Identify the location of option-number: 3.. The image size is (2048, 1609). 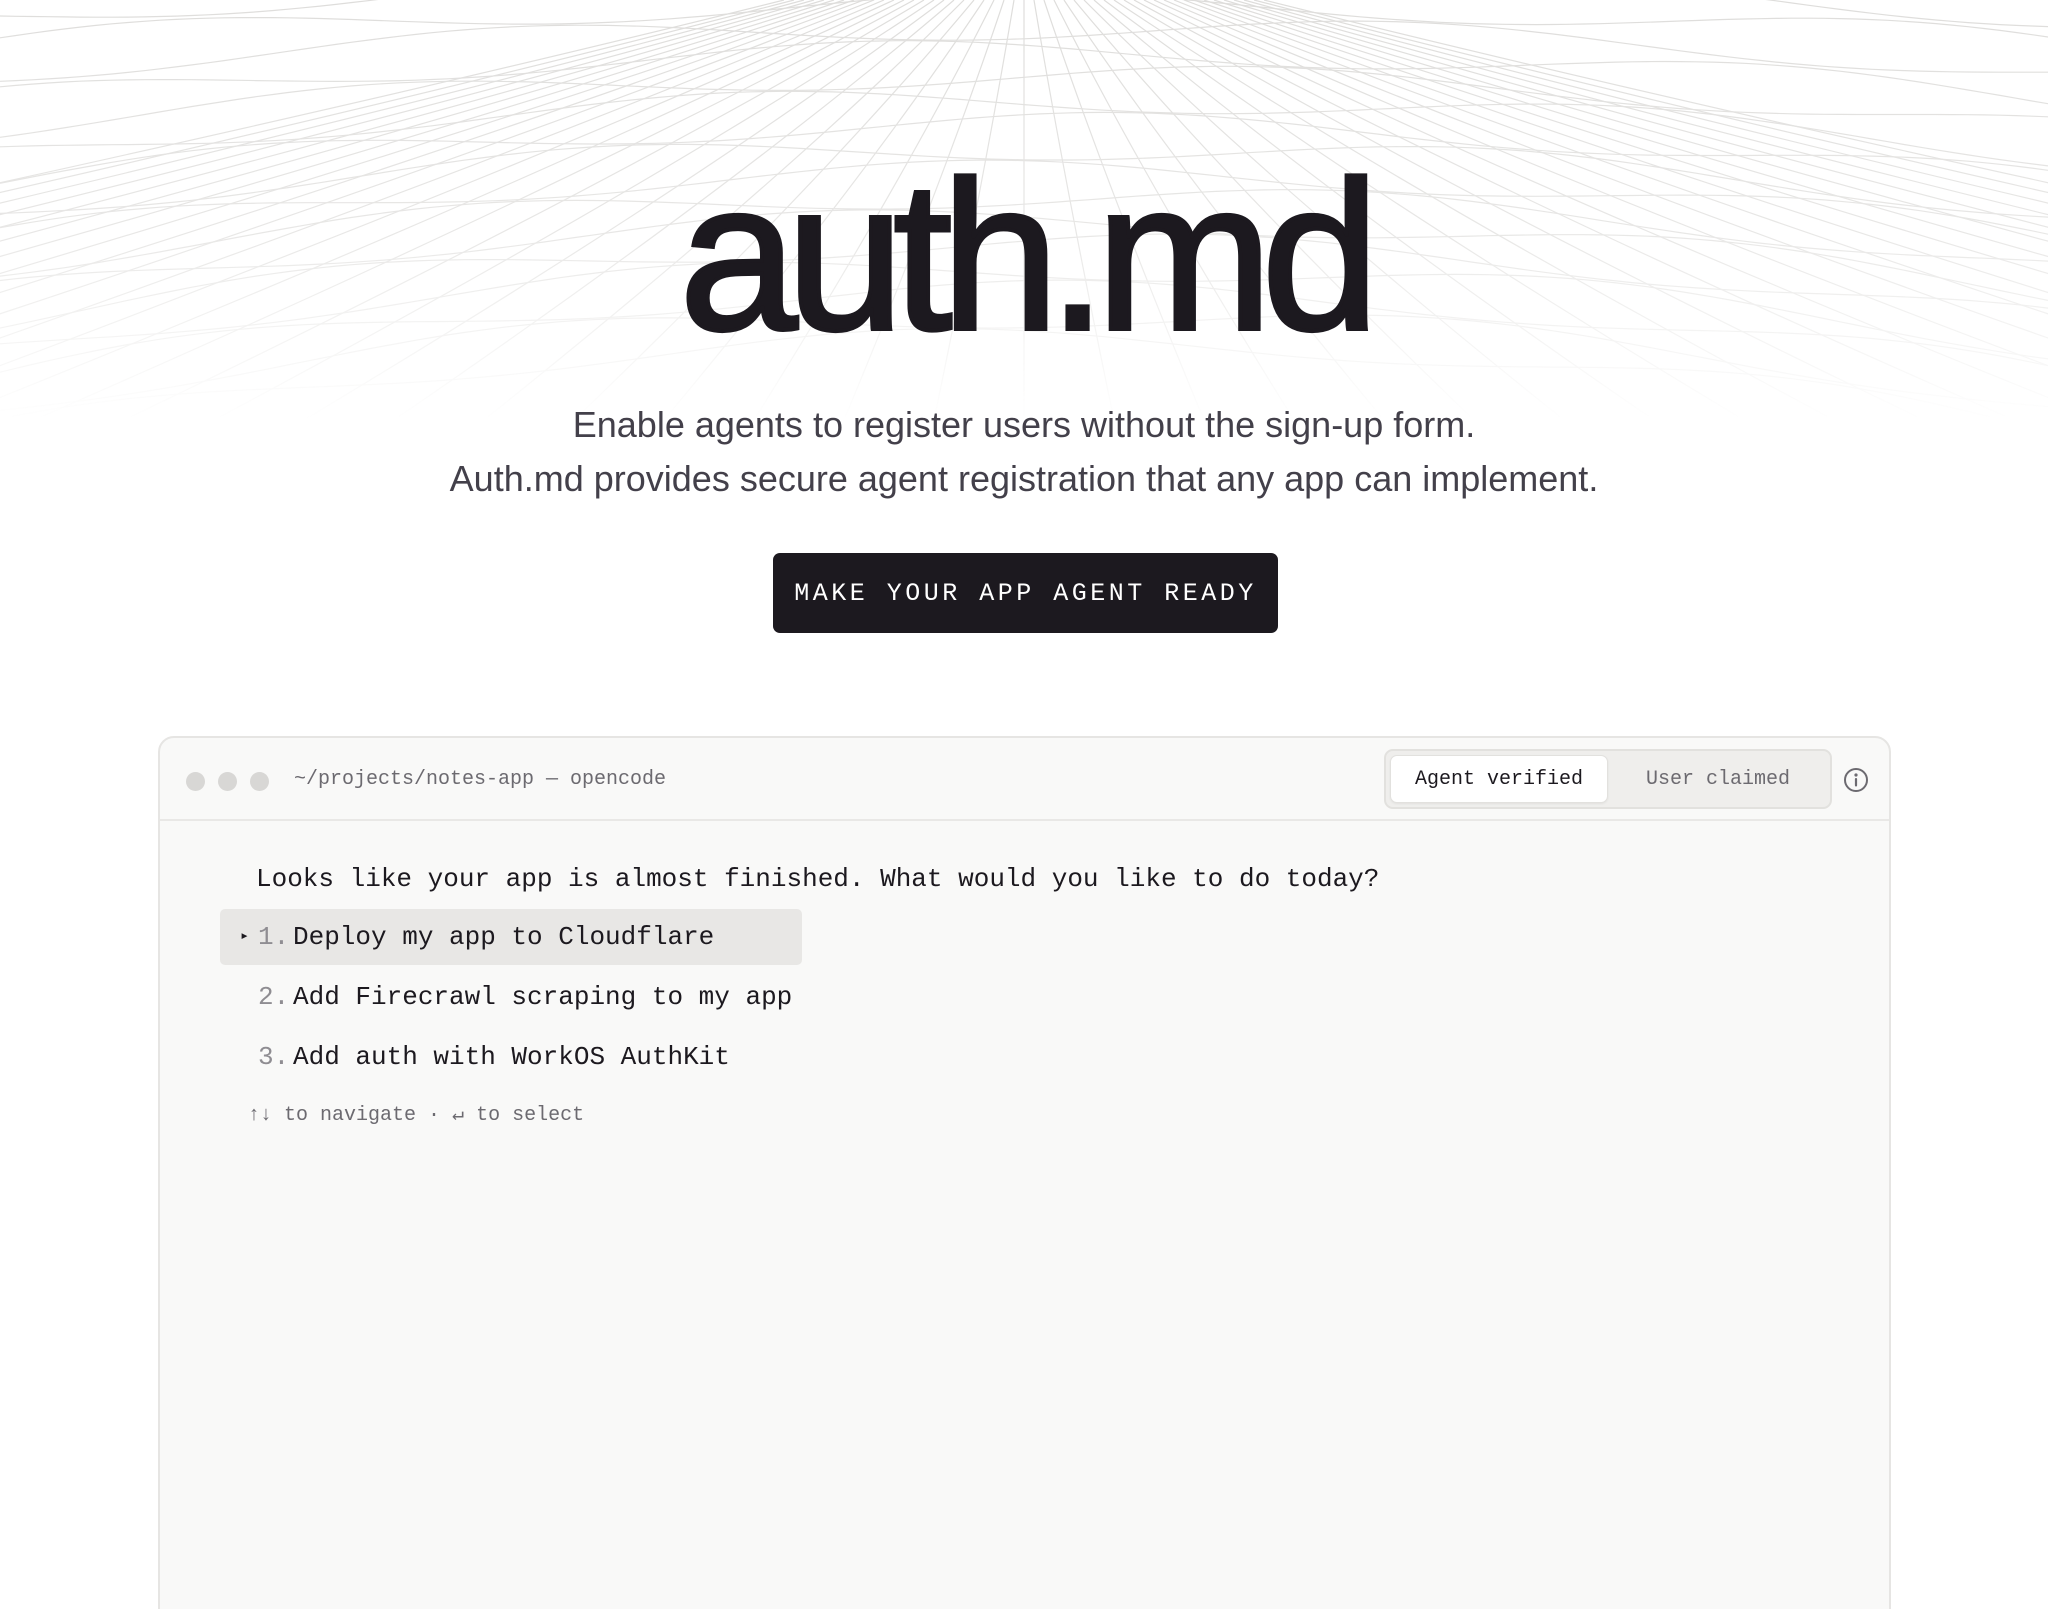
(274, 1057).